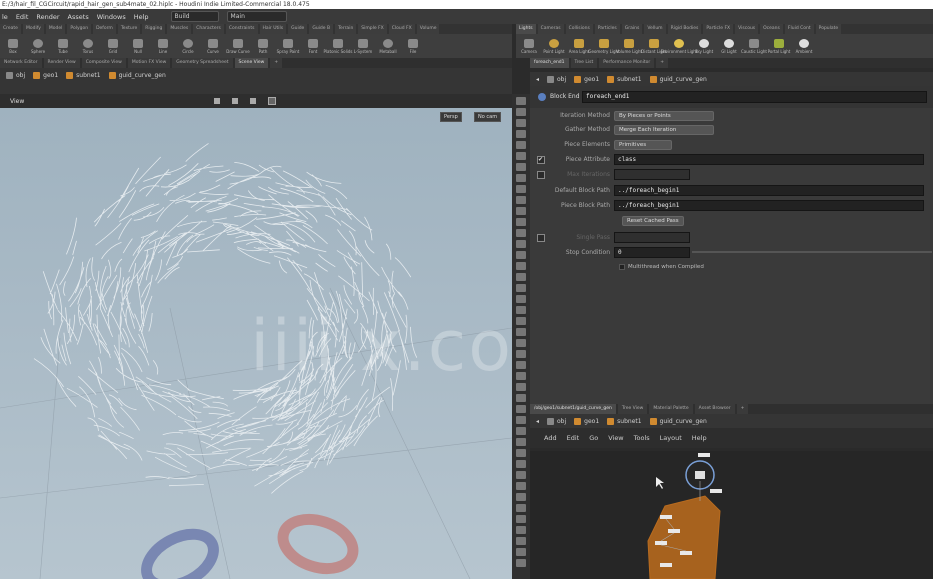  What do you see at coordinates (622, 267) in the screenshot?
I see `multithread-checkbox` at bounding box center [622, 267].